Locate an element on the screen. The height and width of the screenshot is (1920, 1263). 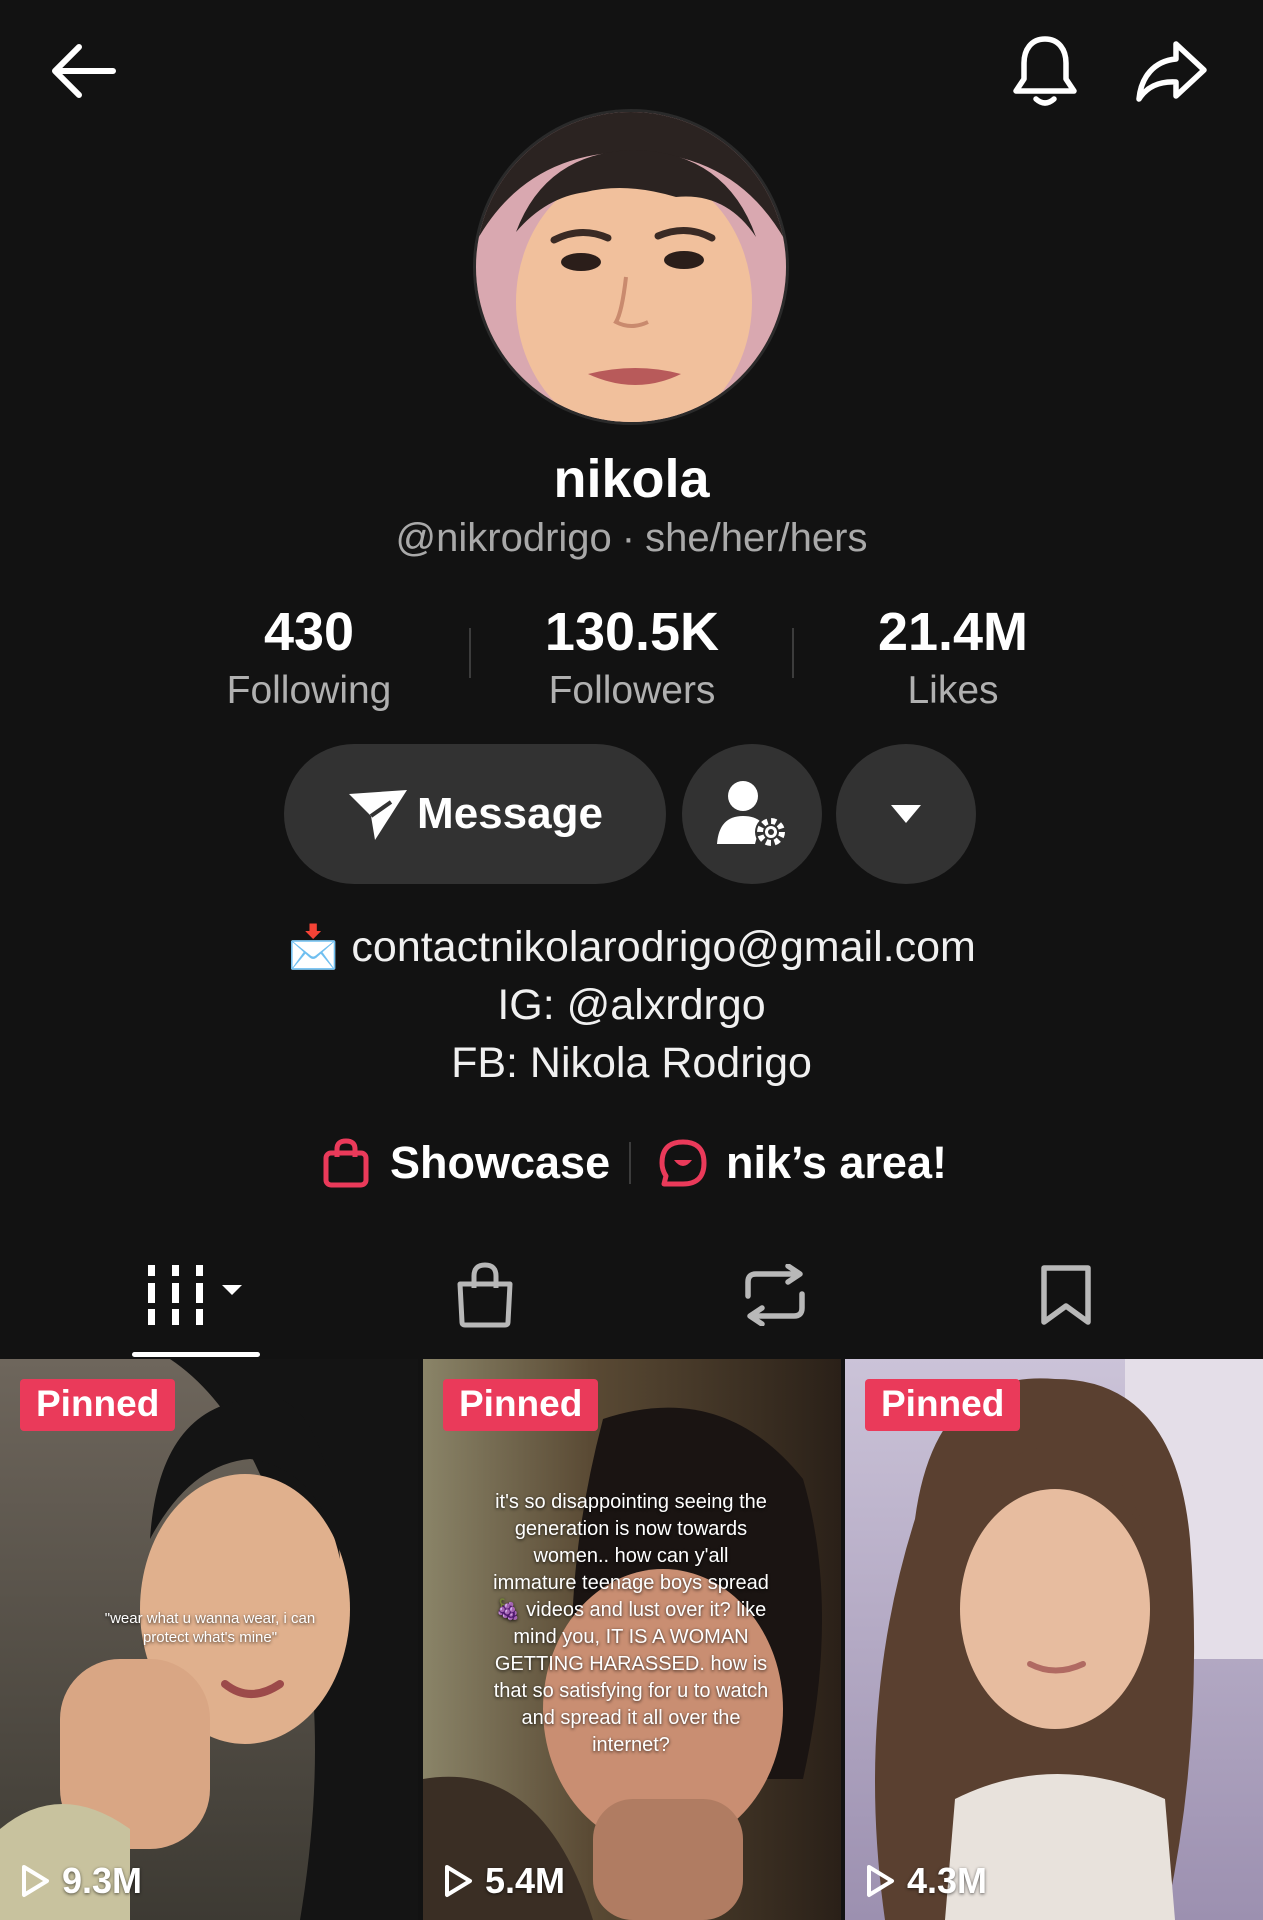
handle-line: @nikrodrigo · she/her/hers is located at coordinates (631, 538).